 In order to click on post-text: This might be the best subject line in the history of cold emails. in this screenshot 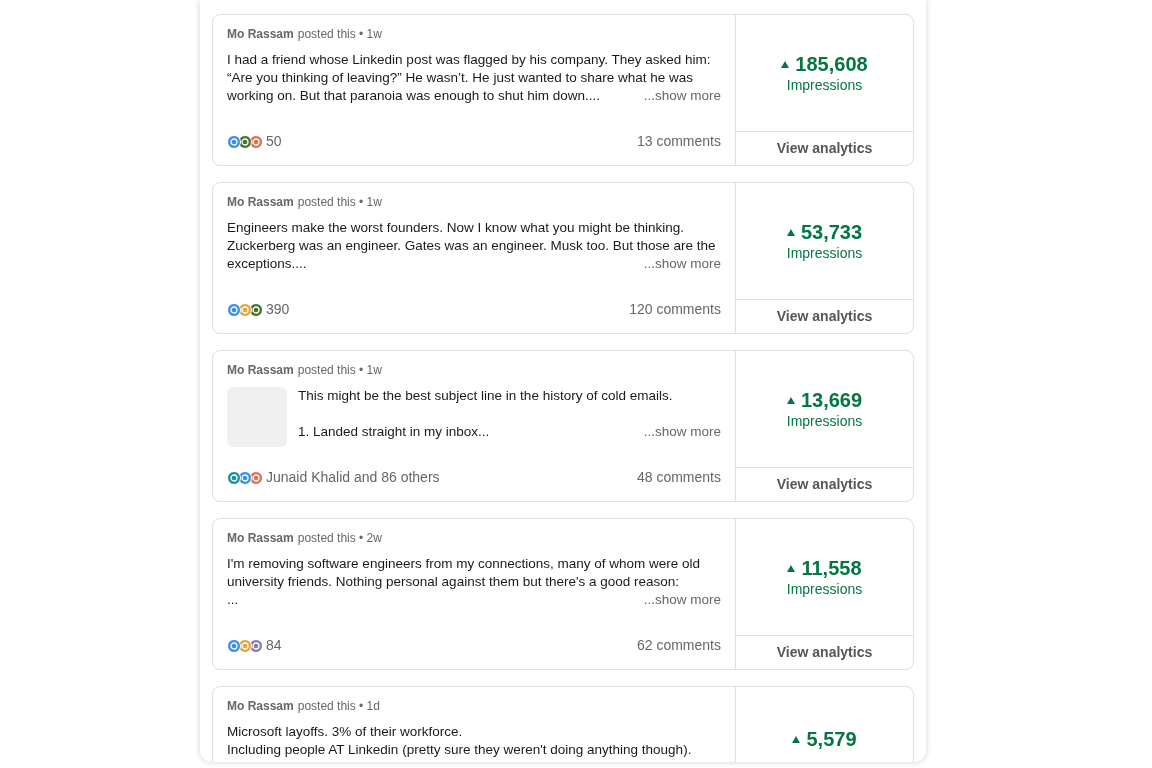, I will do `click(486, 396)`.